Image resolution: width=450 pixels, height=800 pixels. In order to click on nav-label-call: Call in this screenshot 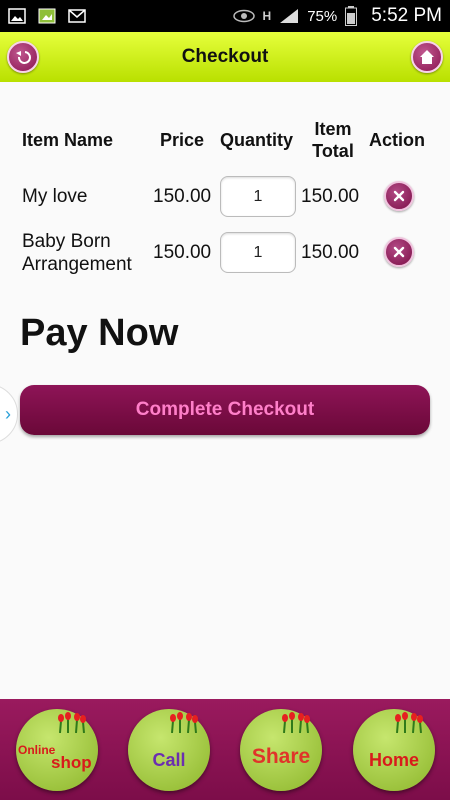, I will do `click(169, 759)`.